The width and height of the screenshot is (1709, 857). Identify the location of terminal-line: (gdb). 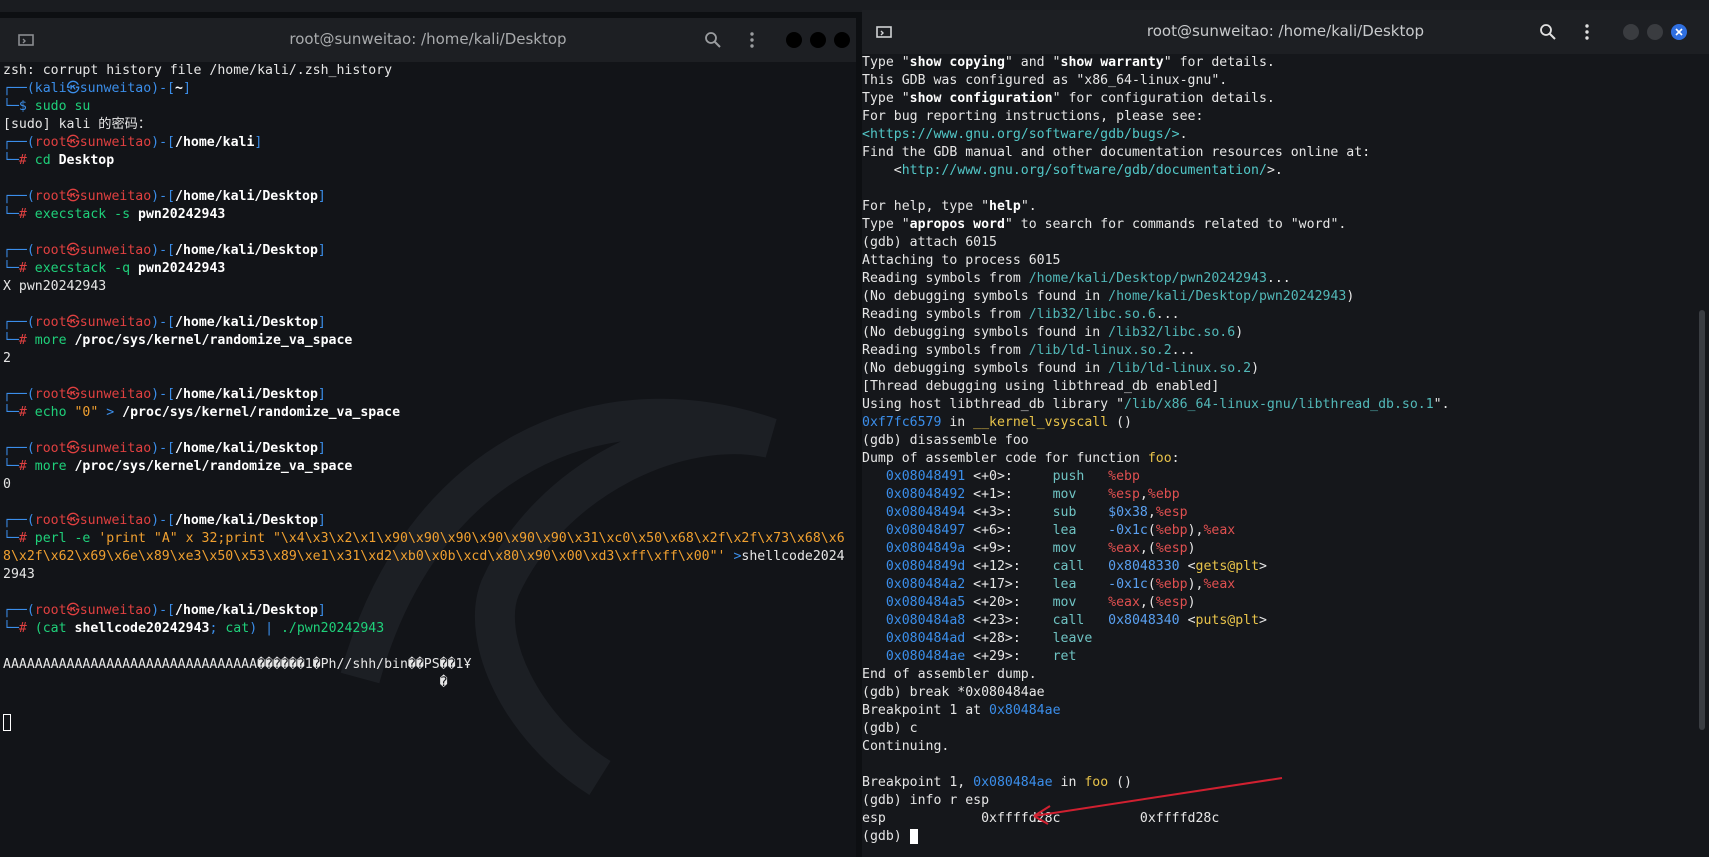
(1285, 837).